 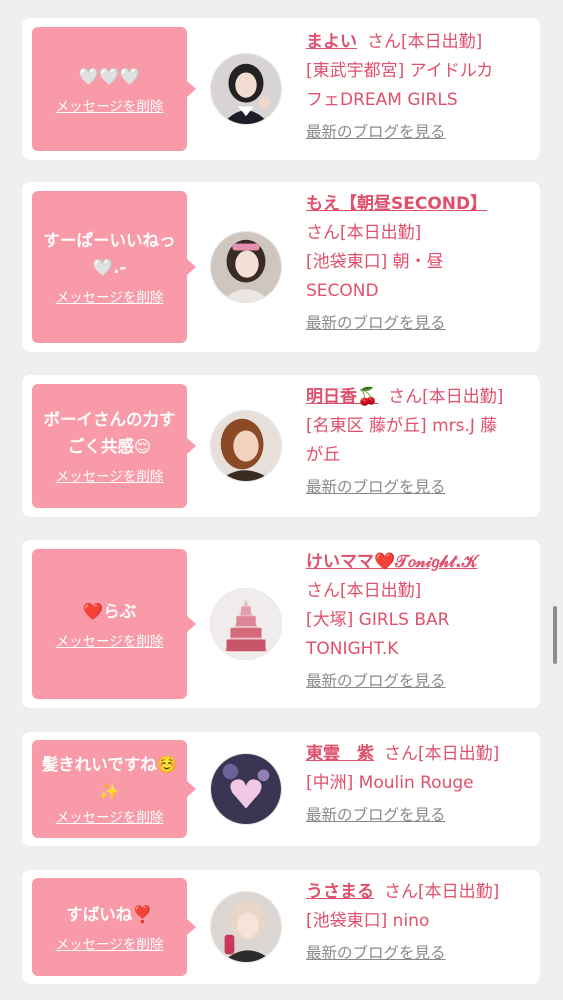 I want to click on shop-name: [池袋東口] 朝・昼, so click(x=375, y=262).